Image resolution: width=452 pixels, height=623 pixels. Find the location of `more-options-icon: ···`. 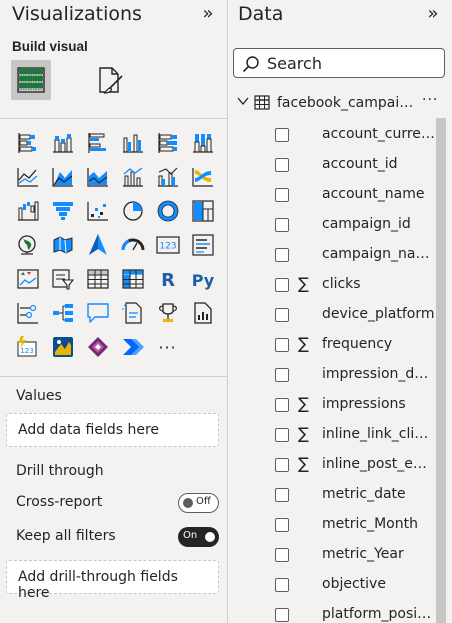

more-options-icon: ··· is located at coordinates (430, 100).